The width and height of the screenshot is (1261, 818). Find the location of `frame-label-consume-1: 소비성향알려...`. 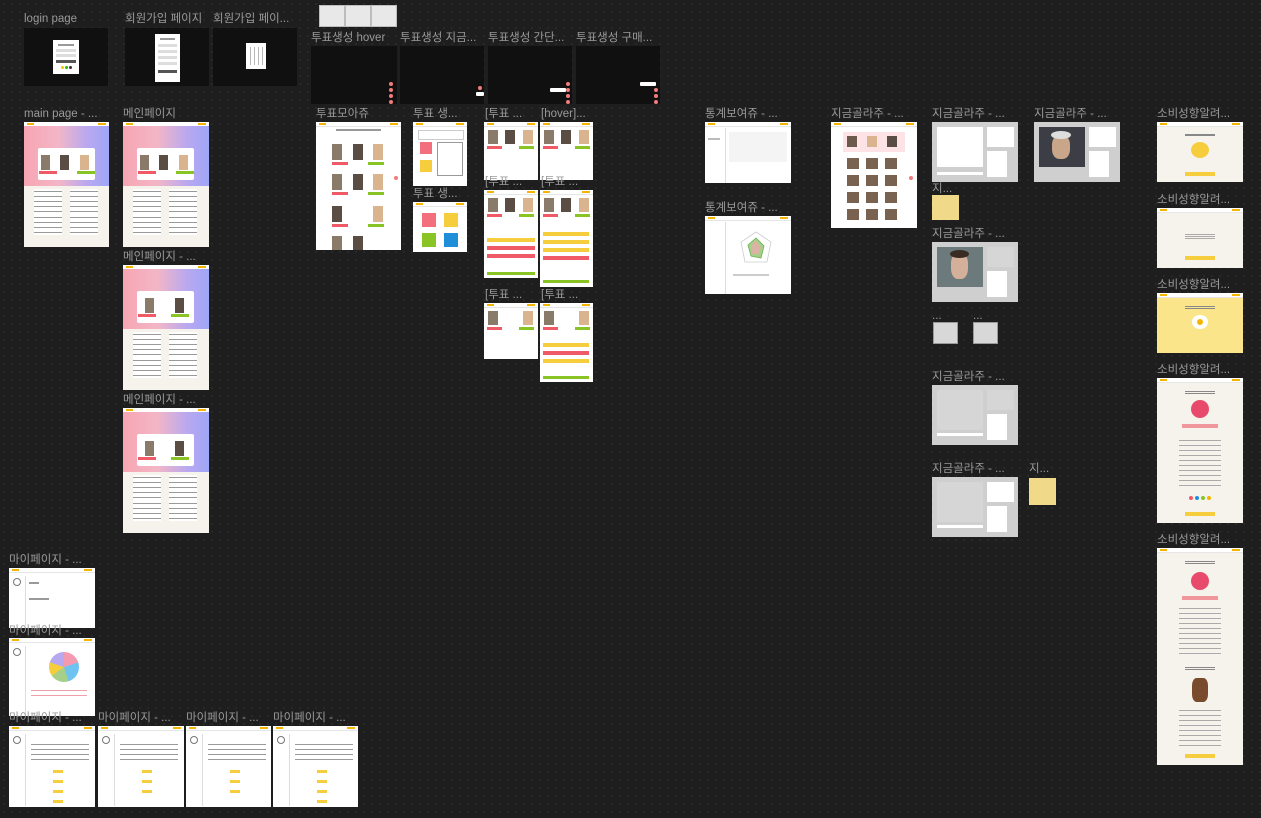

frame-label-consume-1: 소비성향알려... is located at coordinates (1199, 114).